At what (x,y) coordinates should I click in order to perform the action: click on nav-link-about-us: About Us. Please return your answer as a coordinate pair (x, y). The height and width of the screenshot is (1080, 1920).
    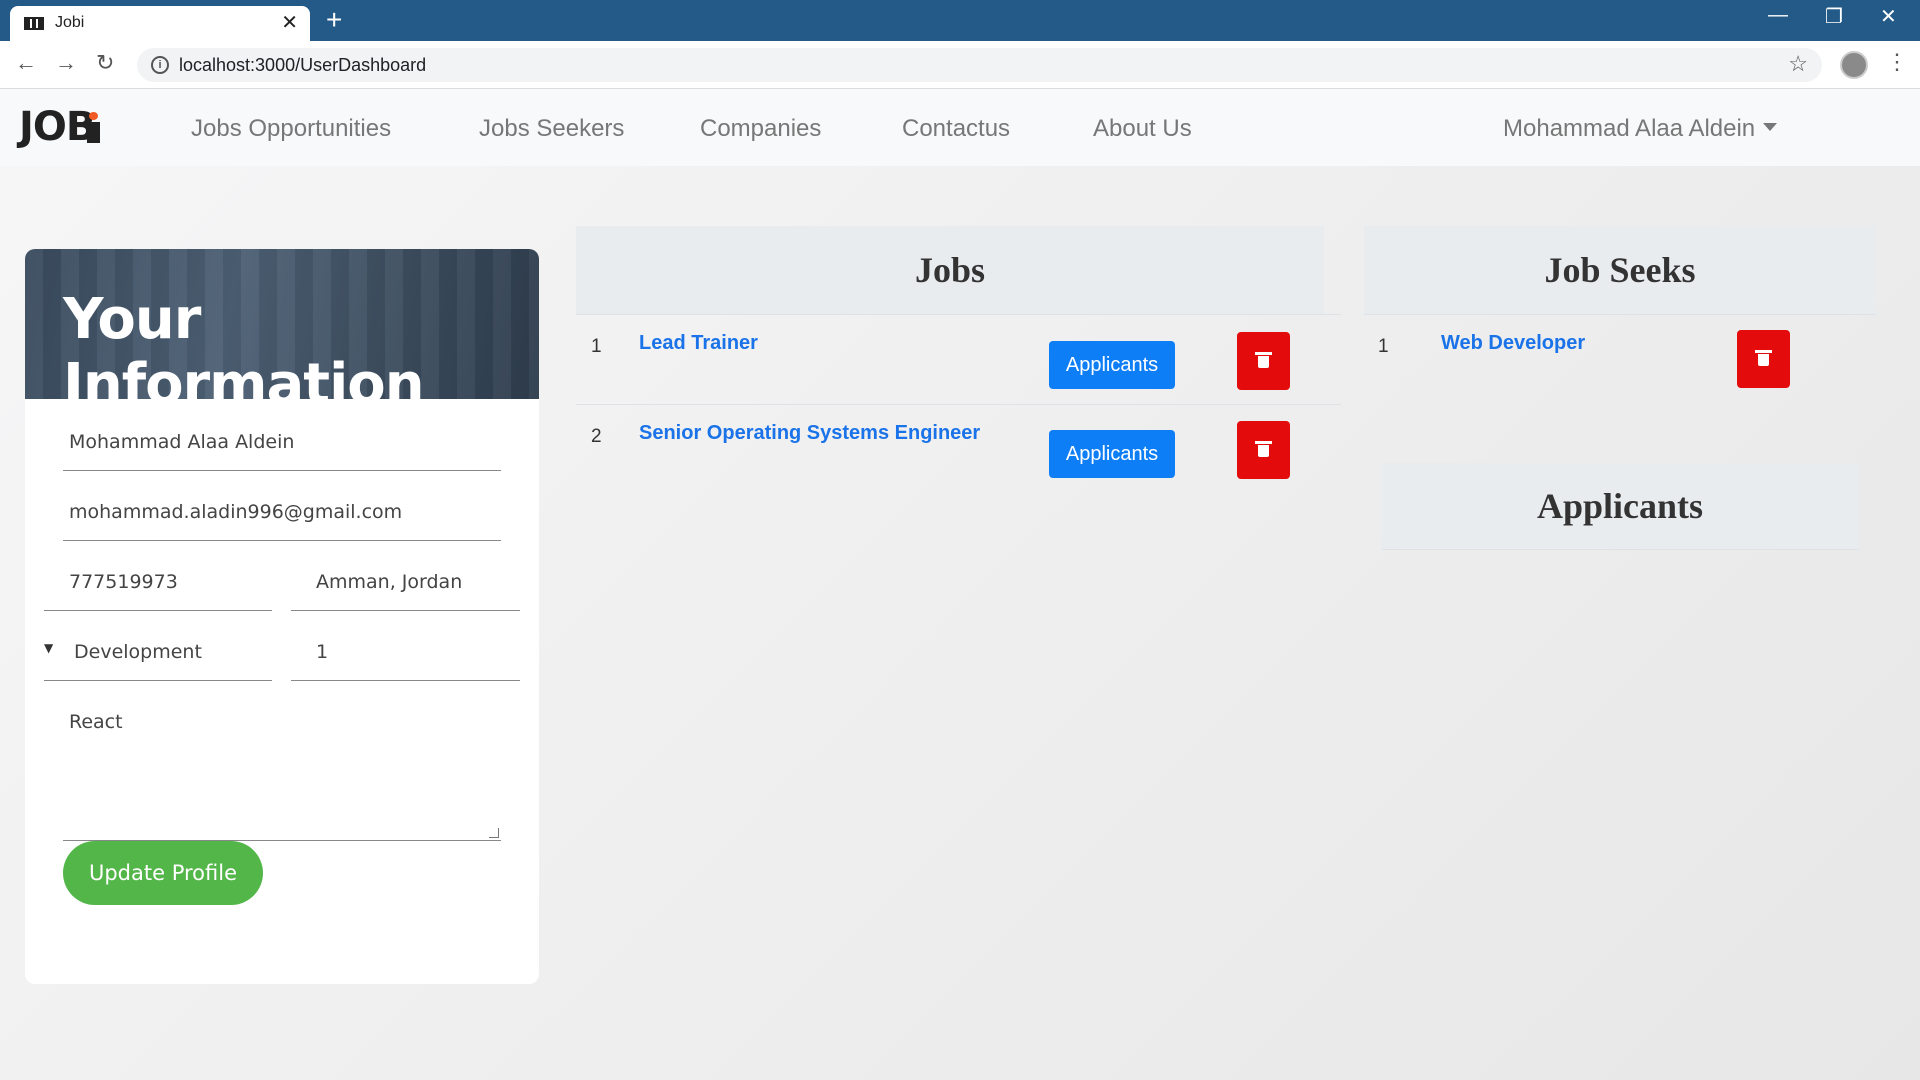
    Looking at the image, I should click on (1142, 129).